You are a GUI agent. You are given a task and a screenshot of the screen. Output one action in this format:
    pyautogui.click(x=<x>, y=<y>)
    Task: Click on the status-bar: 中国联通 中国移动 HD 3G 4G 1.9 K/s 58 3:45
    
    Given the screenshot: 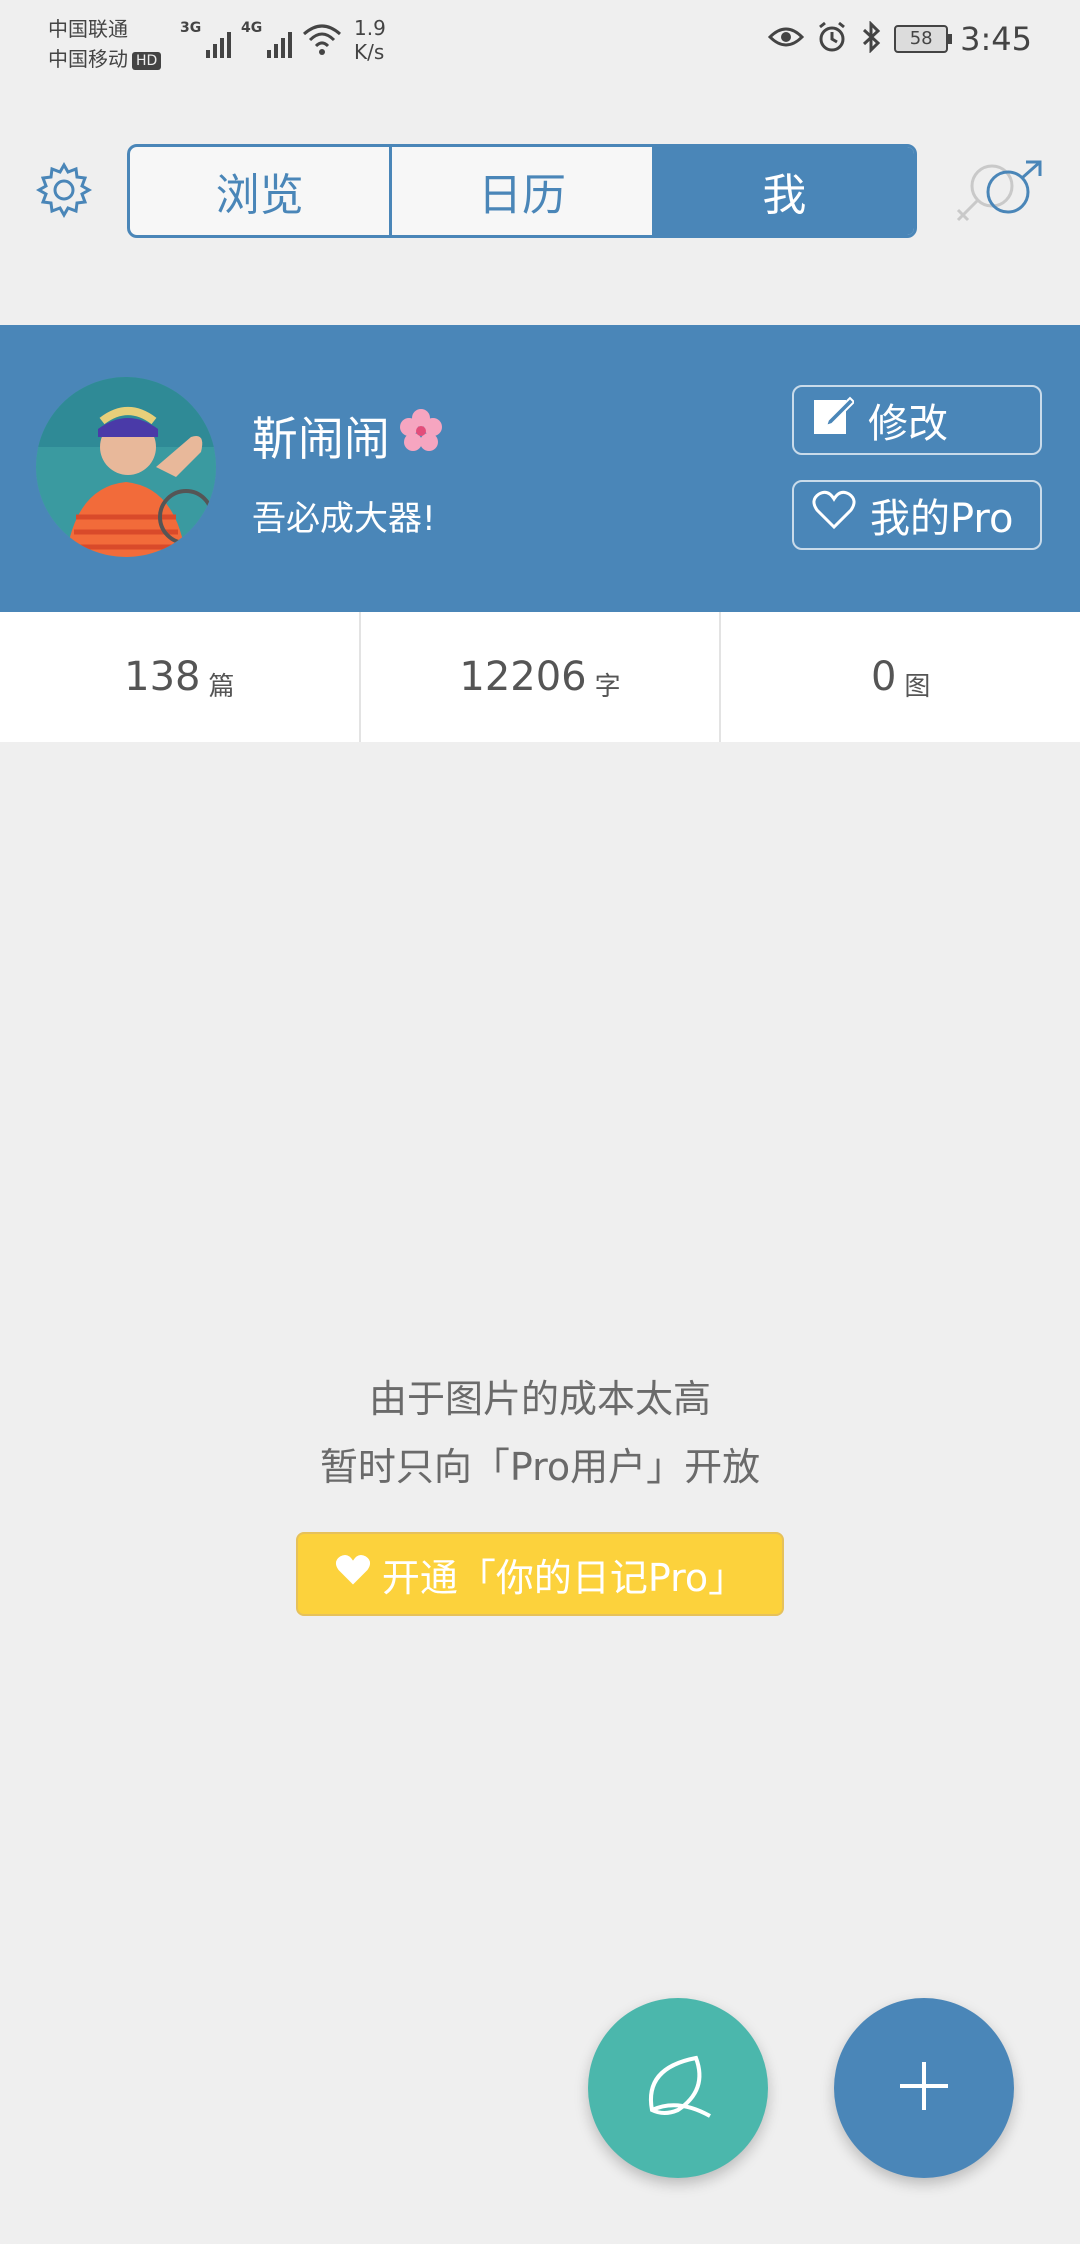 What is the action you would take?
    pyautogui.click(x=540, y=45)
    